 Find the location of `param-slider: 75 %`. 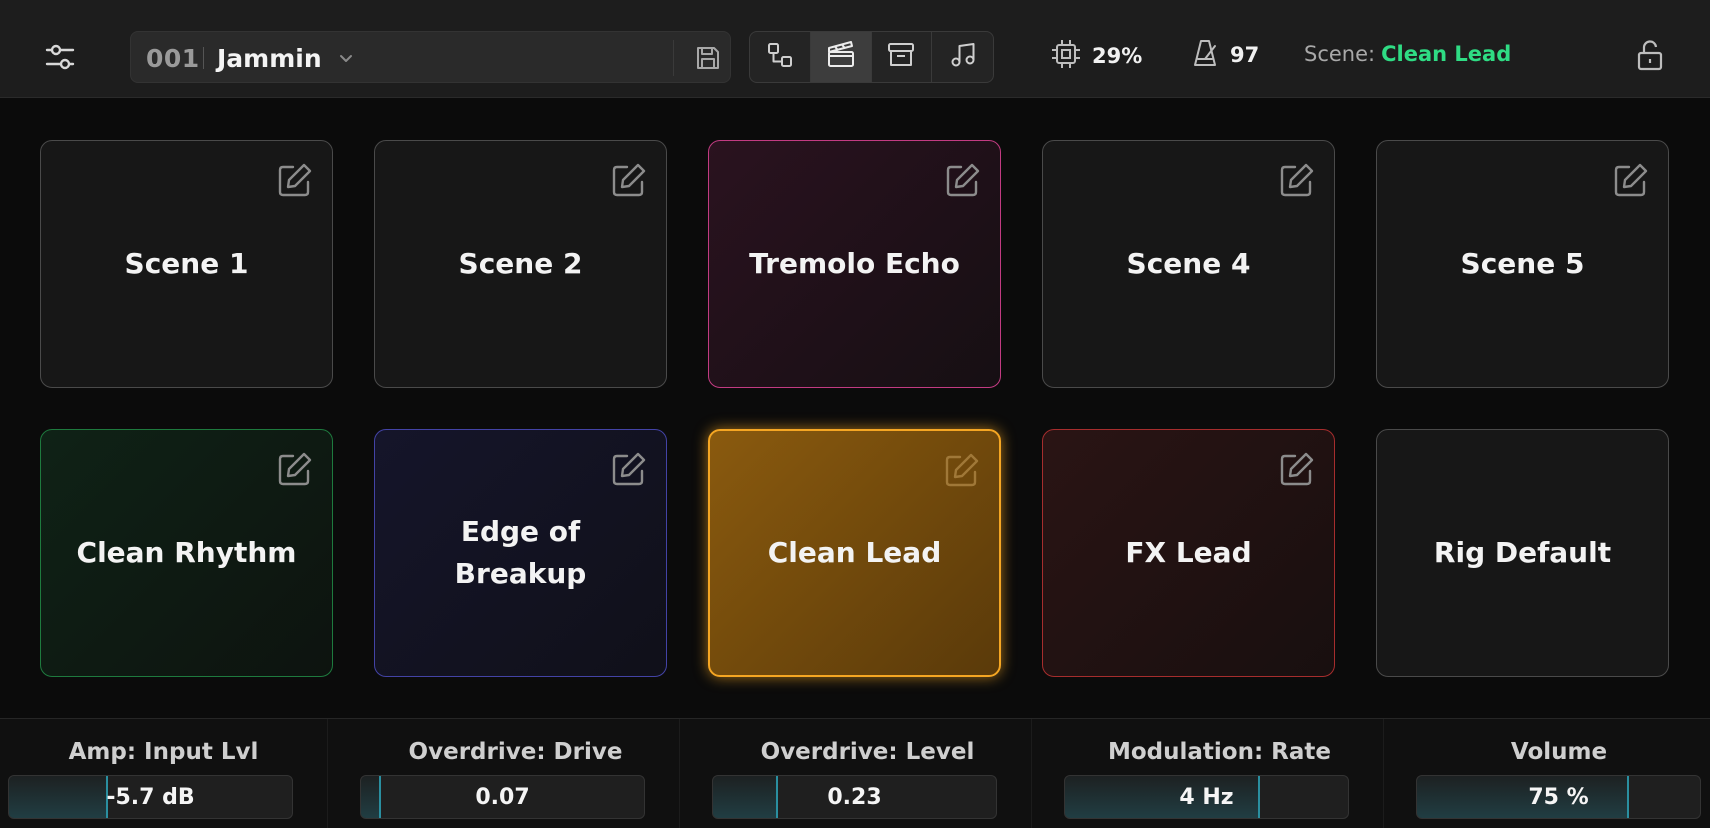

param-slider: 75 % is located at coordinates (1558, 797).